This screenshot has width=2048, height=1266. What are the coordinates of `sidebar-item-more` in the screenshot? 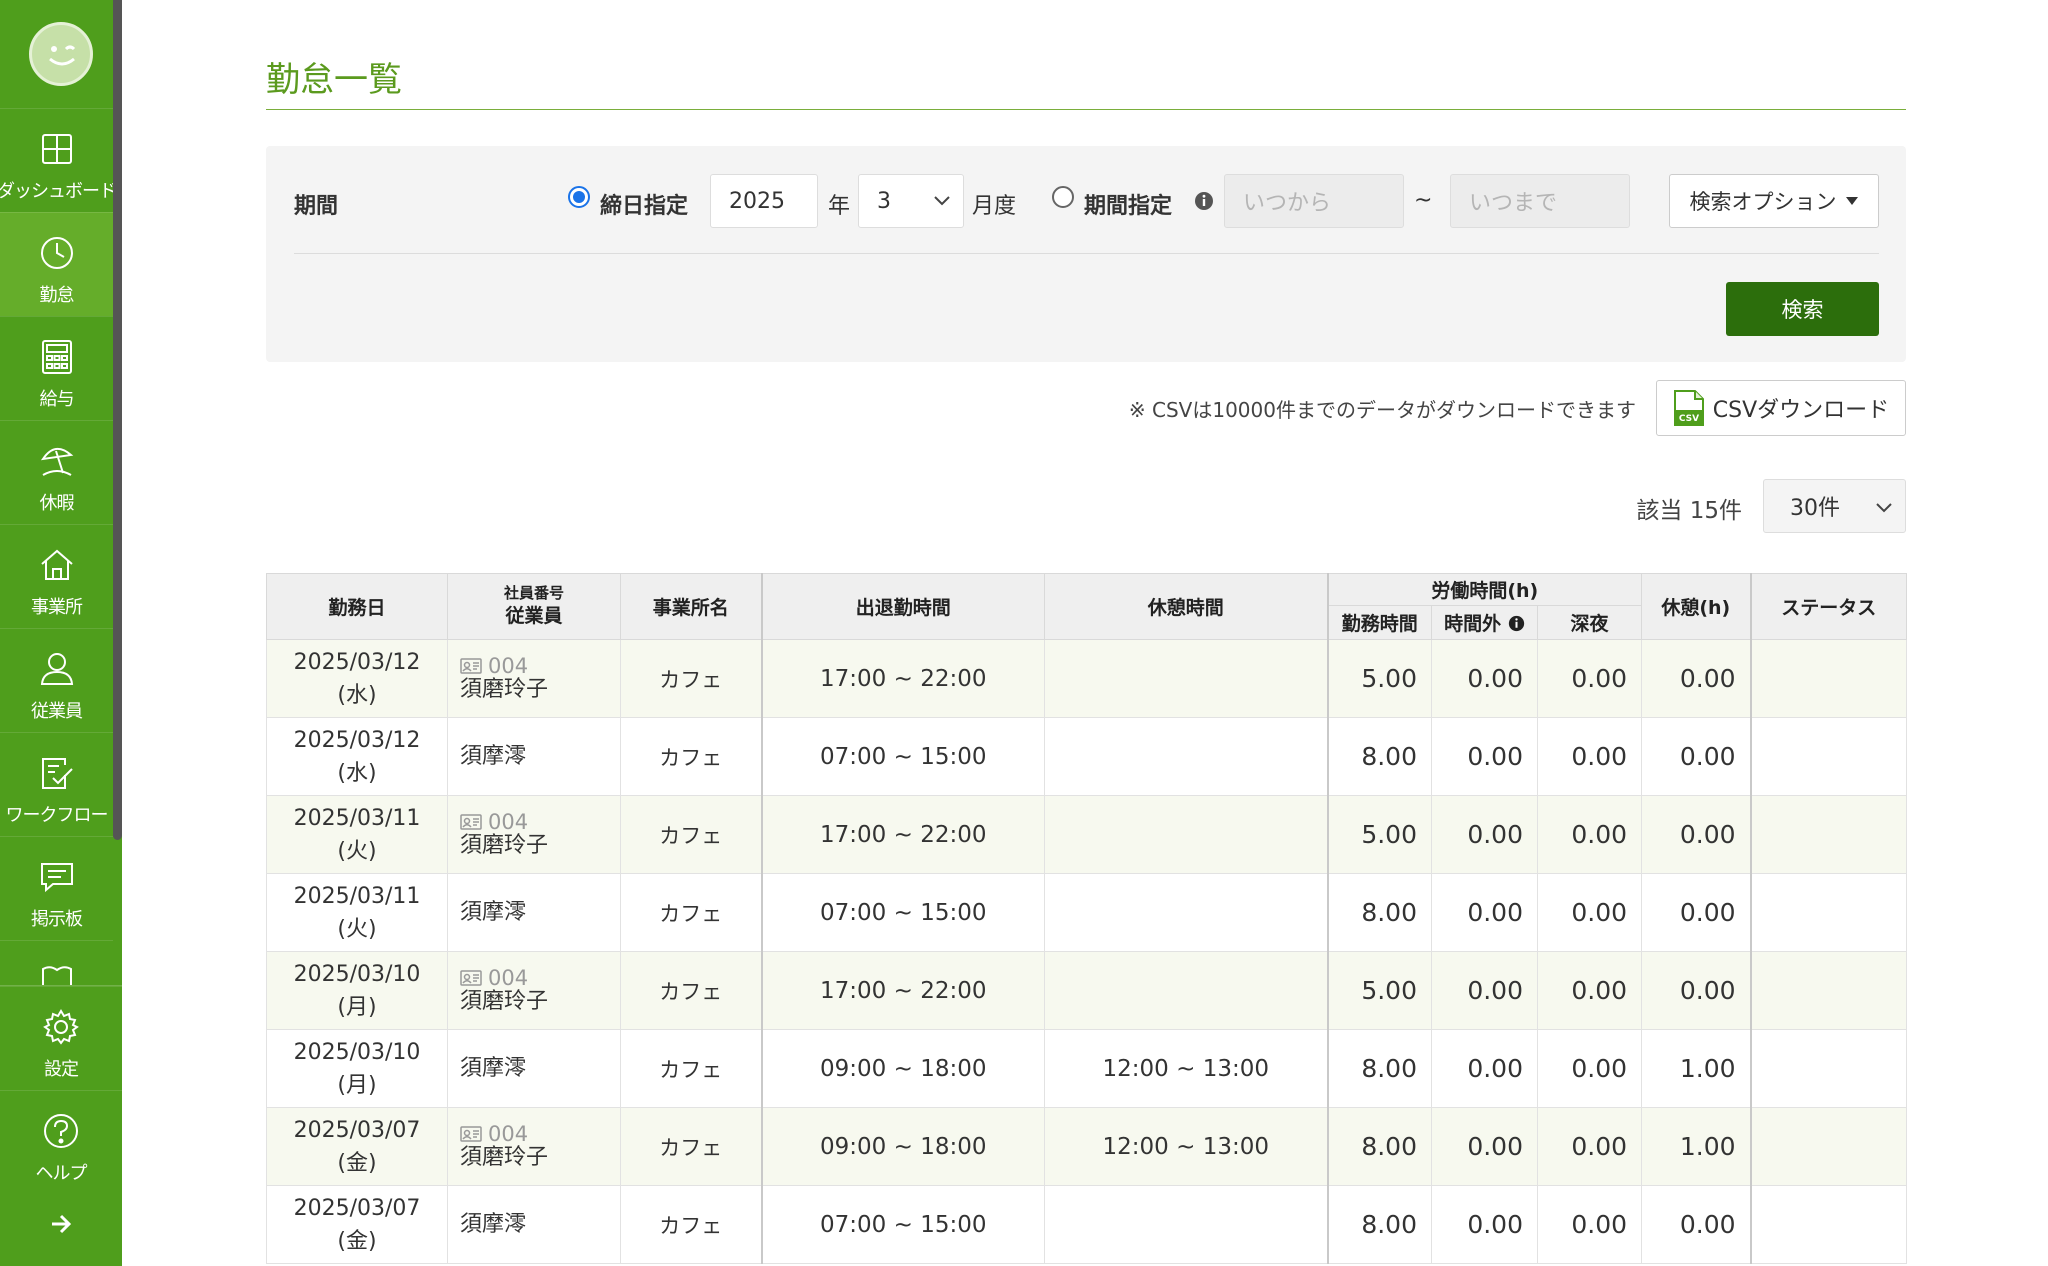 It's located at (56, 962).